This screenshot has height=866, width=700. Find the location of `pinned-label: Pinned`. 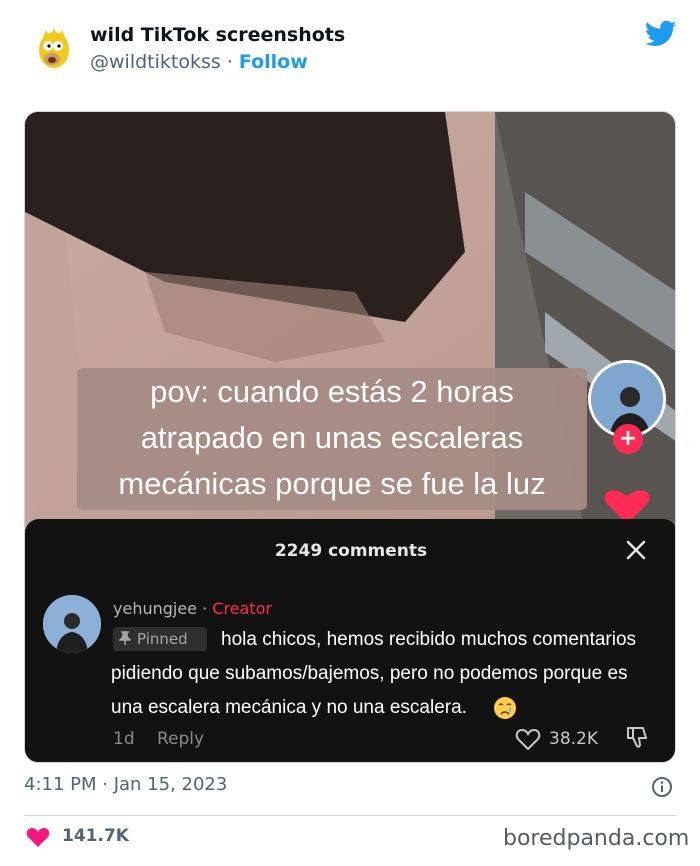

pinned-label: Pinned is located at coordinates (162, 639).